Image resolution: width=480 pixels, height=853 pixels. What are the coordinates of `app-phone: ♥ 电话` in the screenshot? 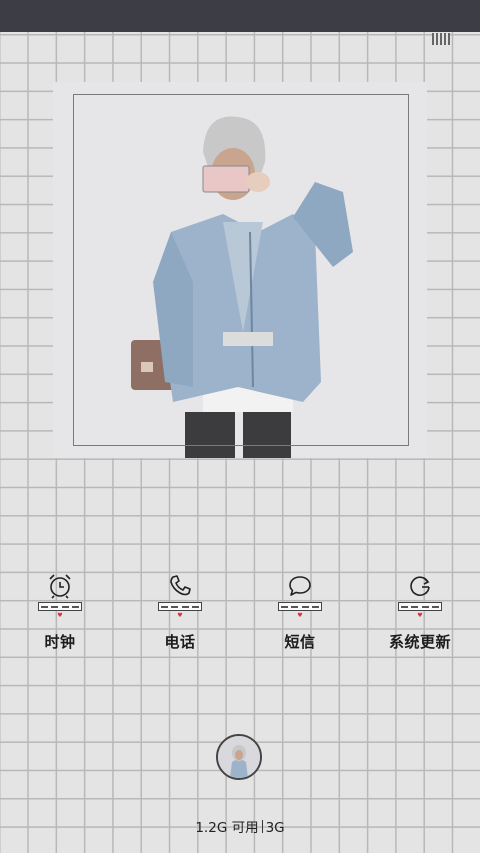 It's located at (180, 617).